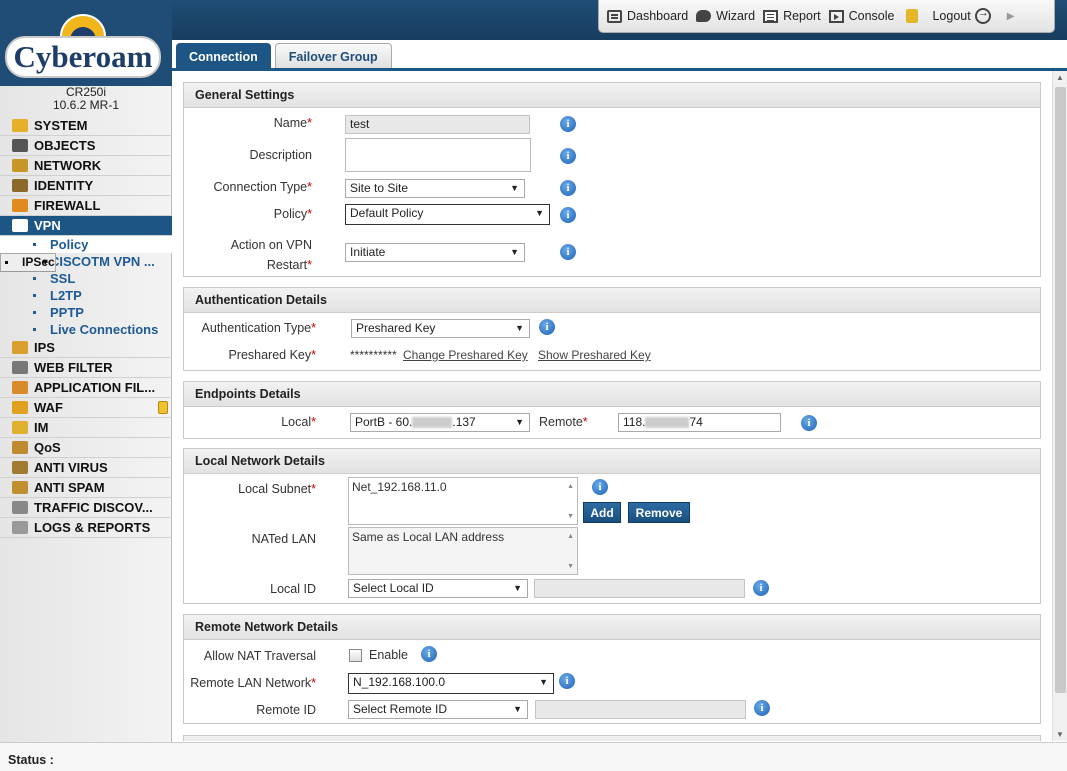 The height and width of the screenshot is (771, 1067). What do you see at coordinates (912, 16) in the screenshot?
I see `lock-icon` at bounding box center [912, 16].